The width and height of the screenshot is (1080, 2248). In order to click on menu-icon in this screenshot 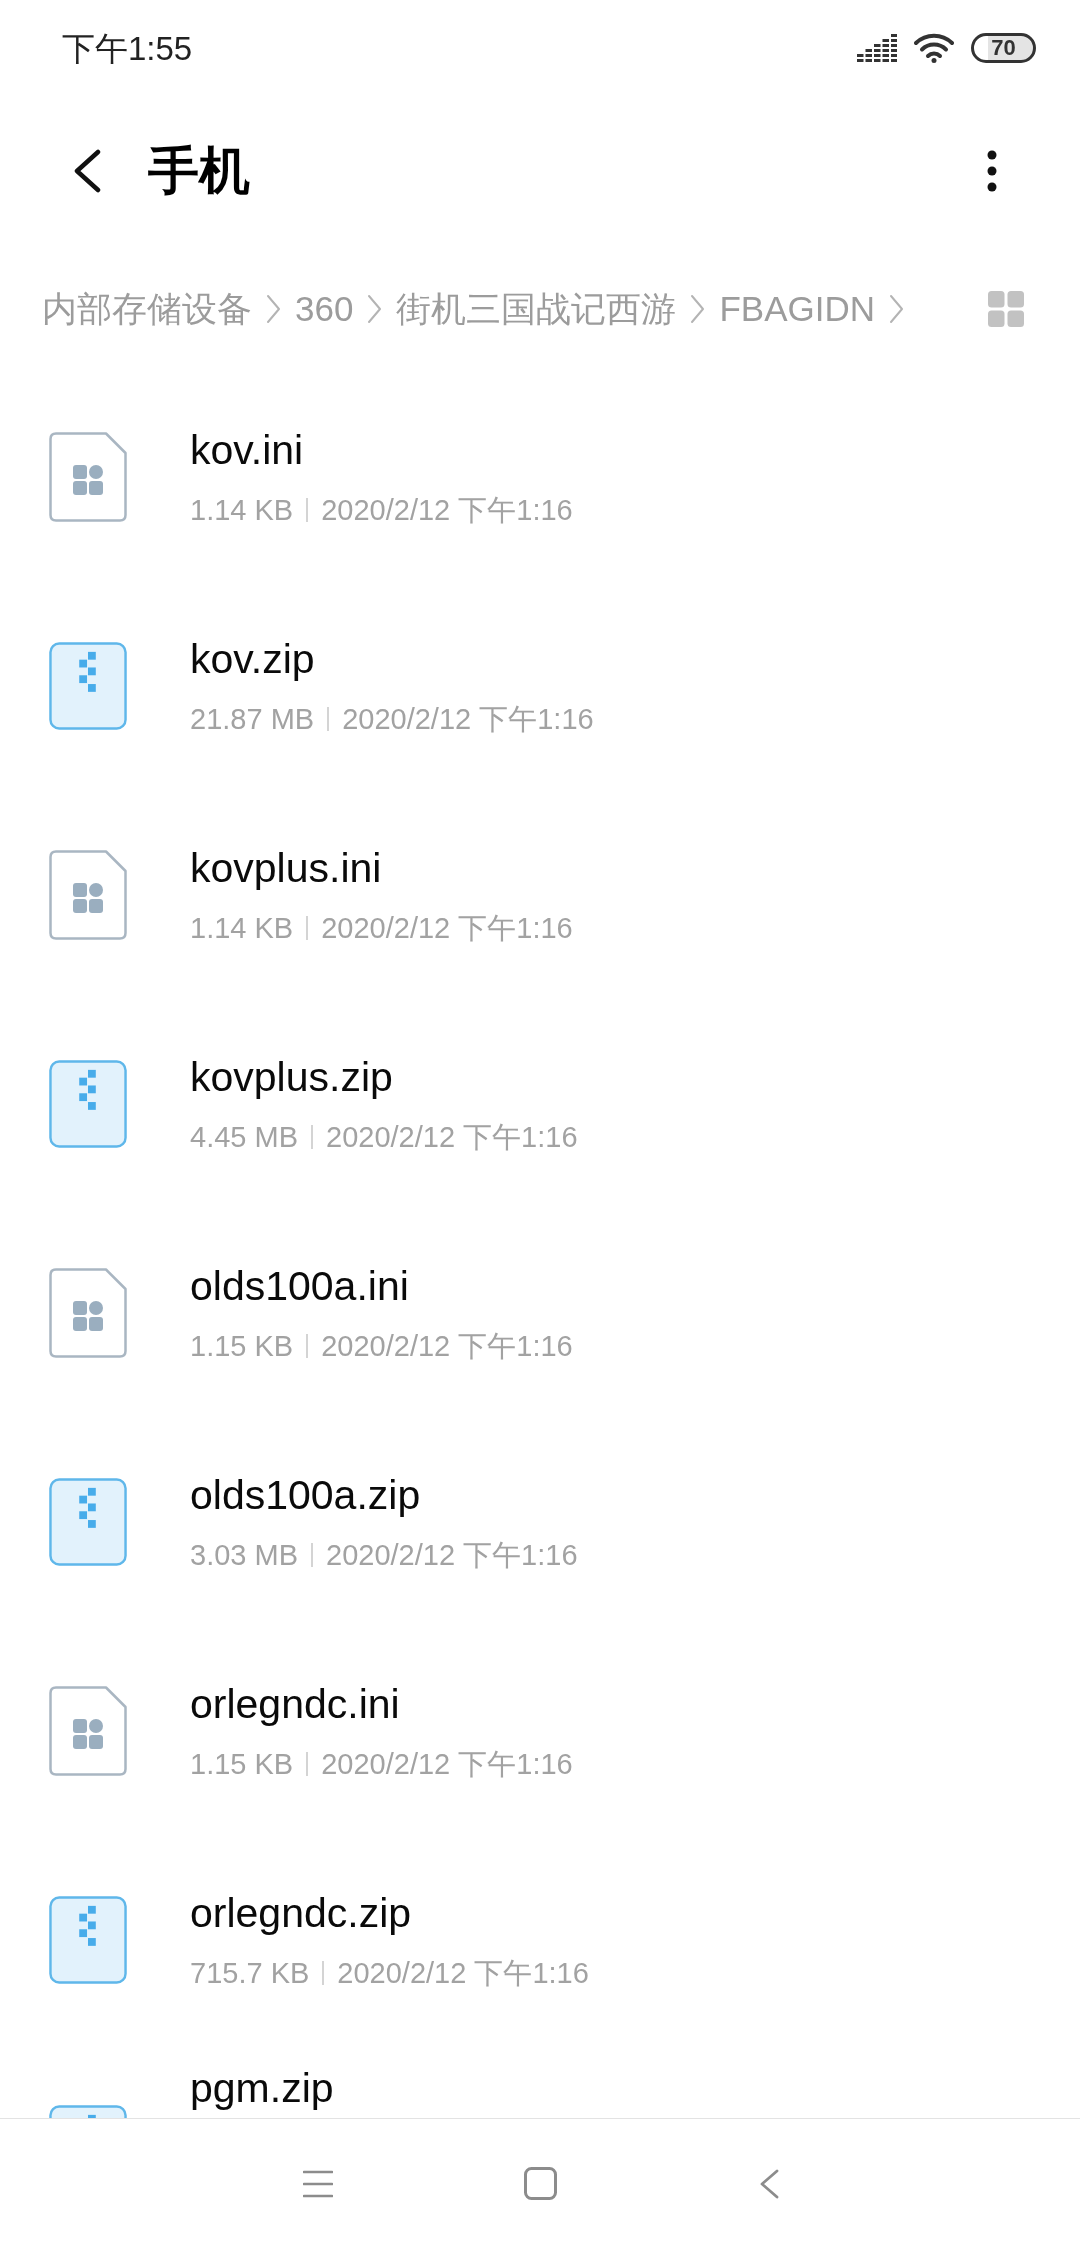, I will do `click(318, 2183)`.